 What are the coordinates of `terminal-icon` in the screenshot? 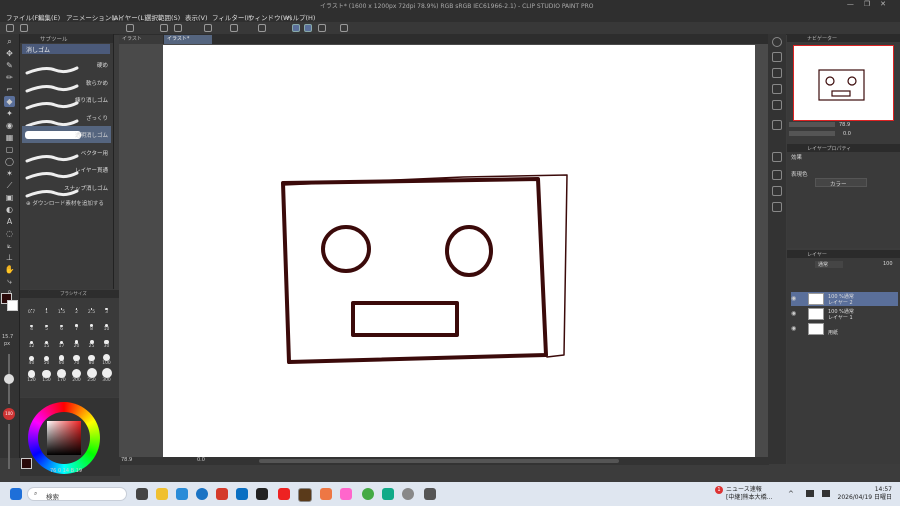 It's located at (262, 494).